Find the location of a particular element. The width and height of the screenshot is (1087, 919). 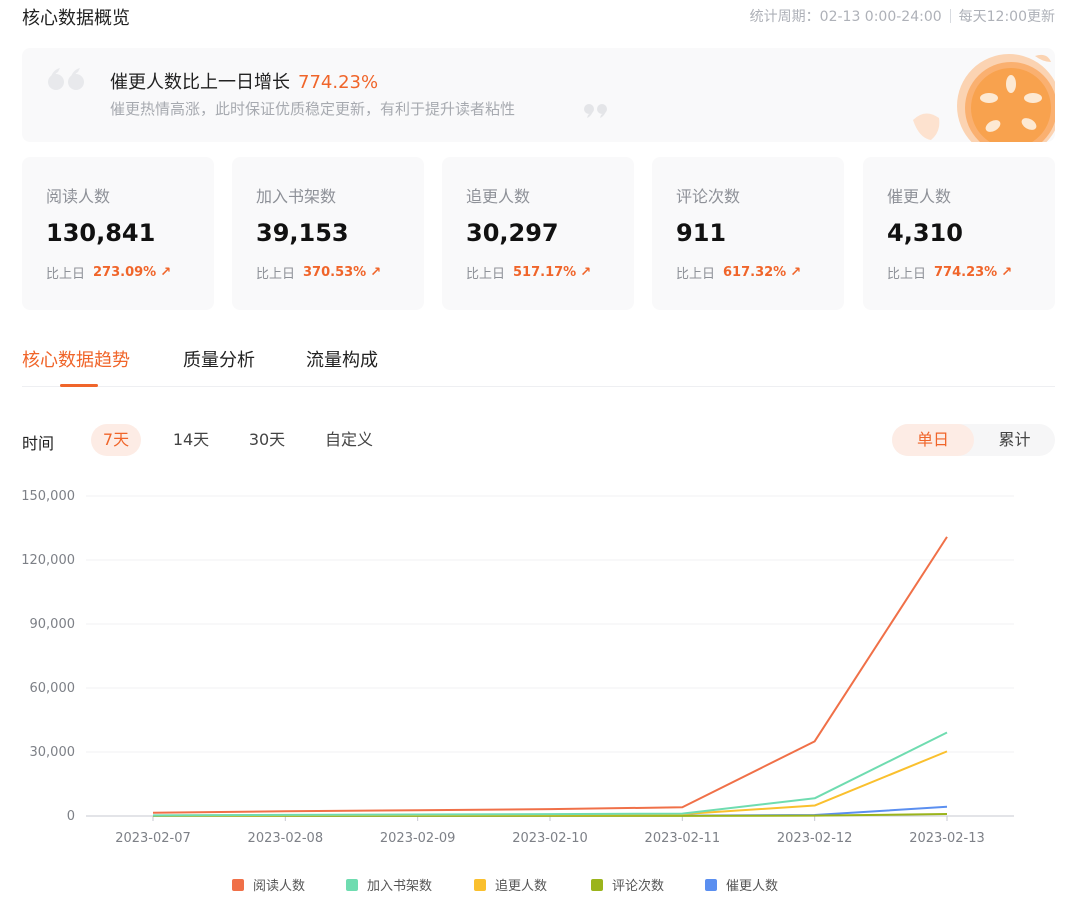

legend-label: 加入书架数 is located at coordinates (399, 886).